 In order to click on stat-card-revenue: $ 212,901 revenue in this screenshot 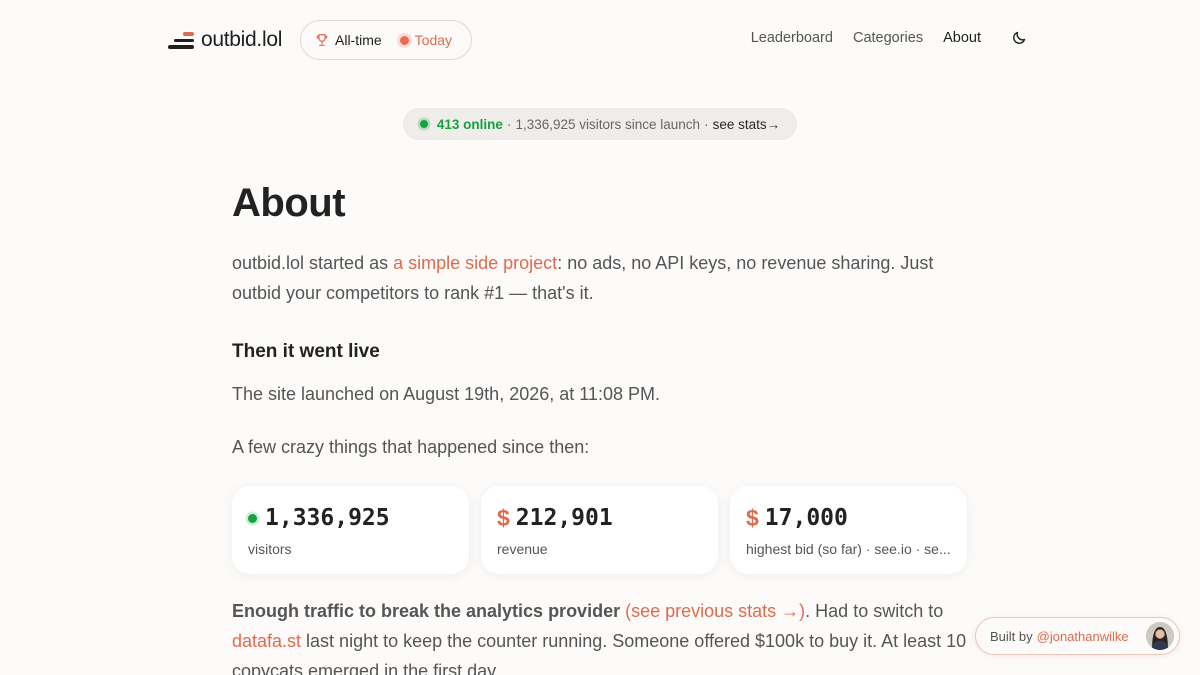, I will do `click(599, 530)`.